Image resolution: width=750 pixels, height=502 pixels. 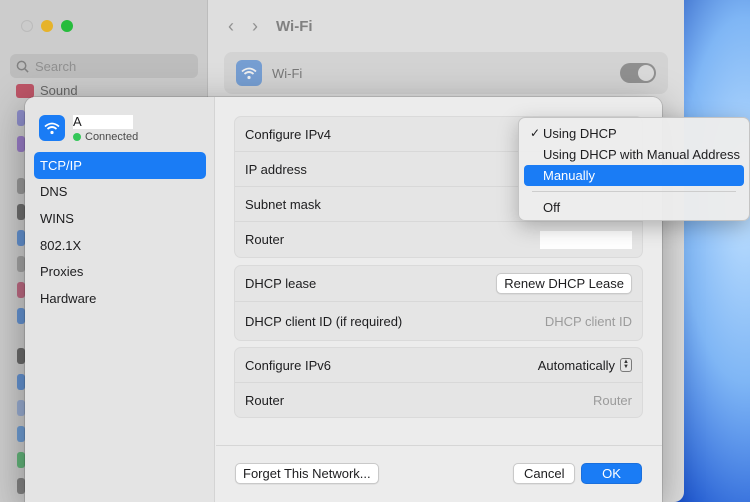 What do you see at coordinates (535, 133) in the screenshot?
I see `checkmark-icon: ✓` at bounding box center [535, 133].